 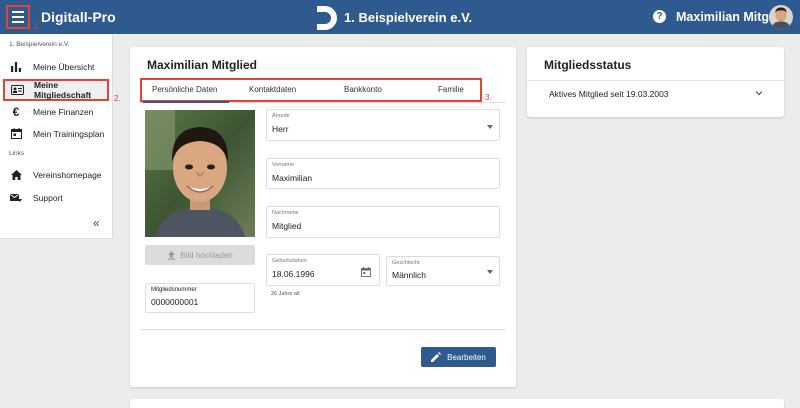 What do you see at coordinates (63, 111) in the screenshot?
I see `sidebar-item-label: Meine Finanzen` at bounding box center [63, 111].